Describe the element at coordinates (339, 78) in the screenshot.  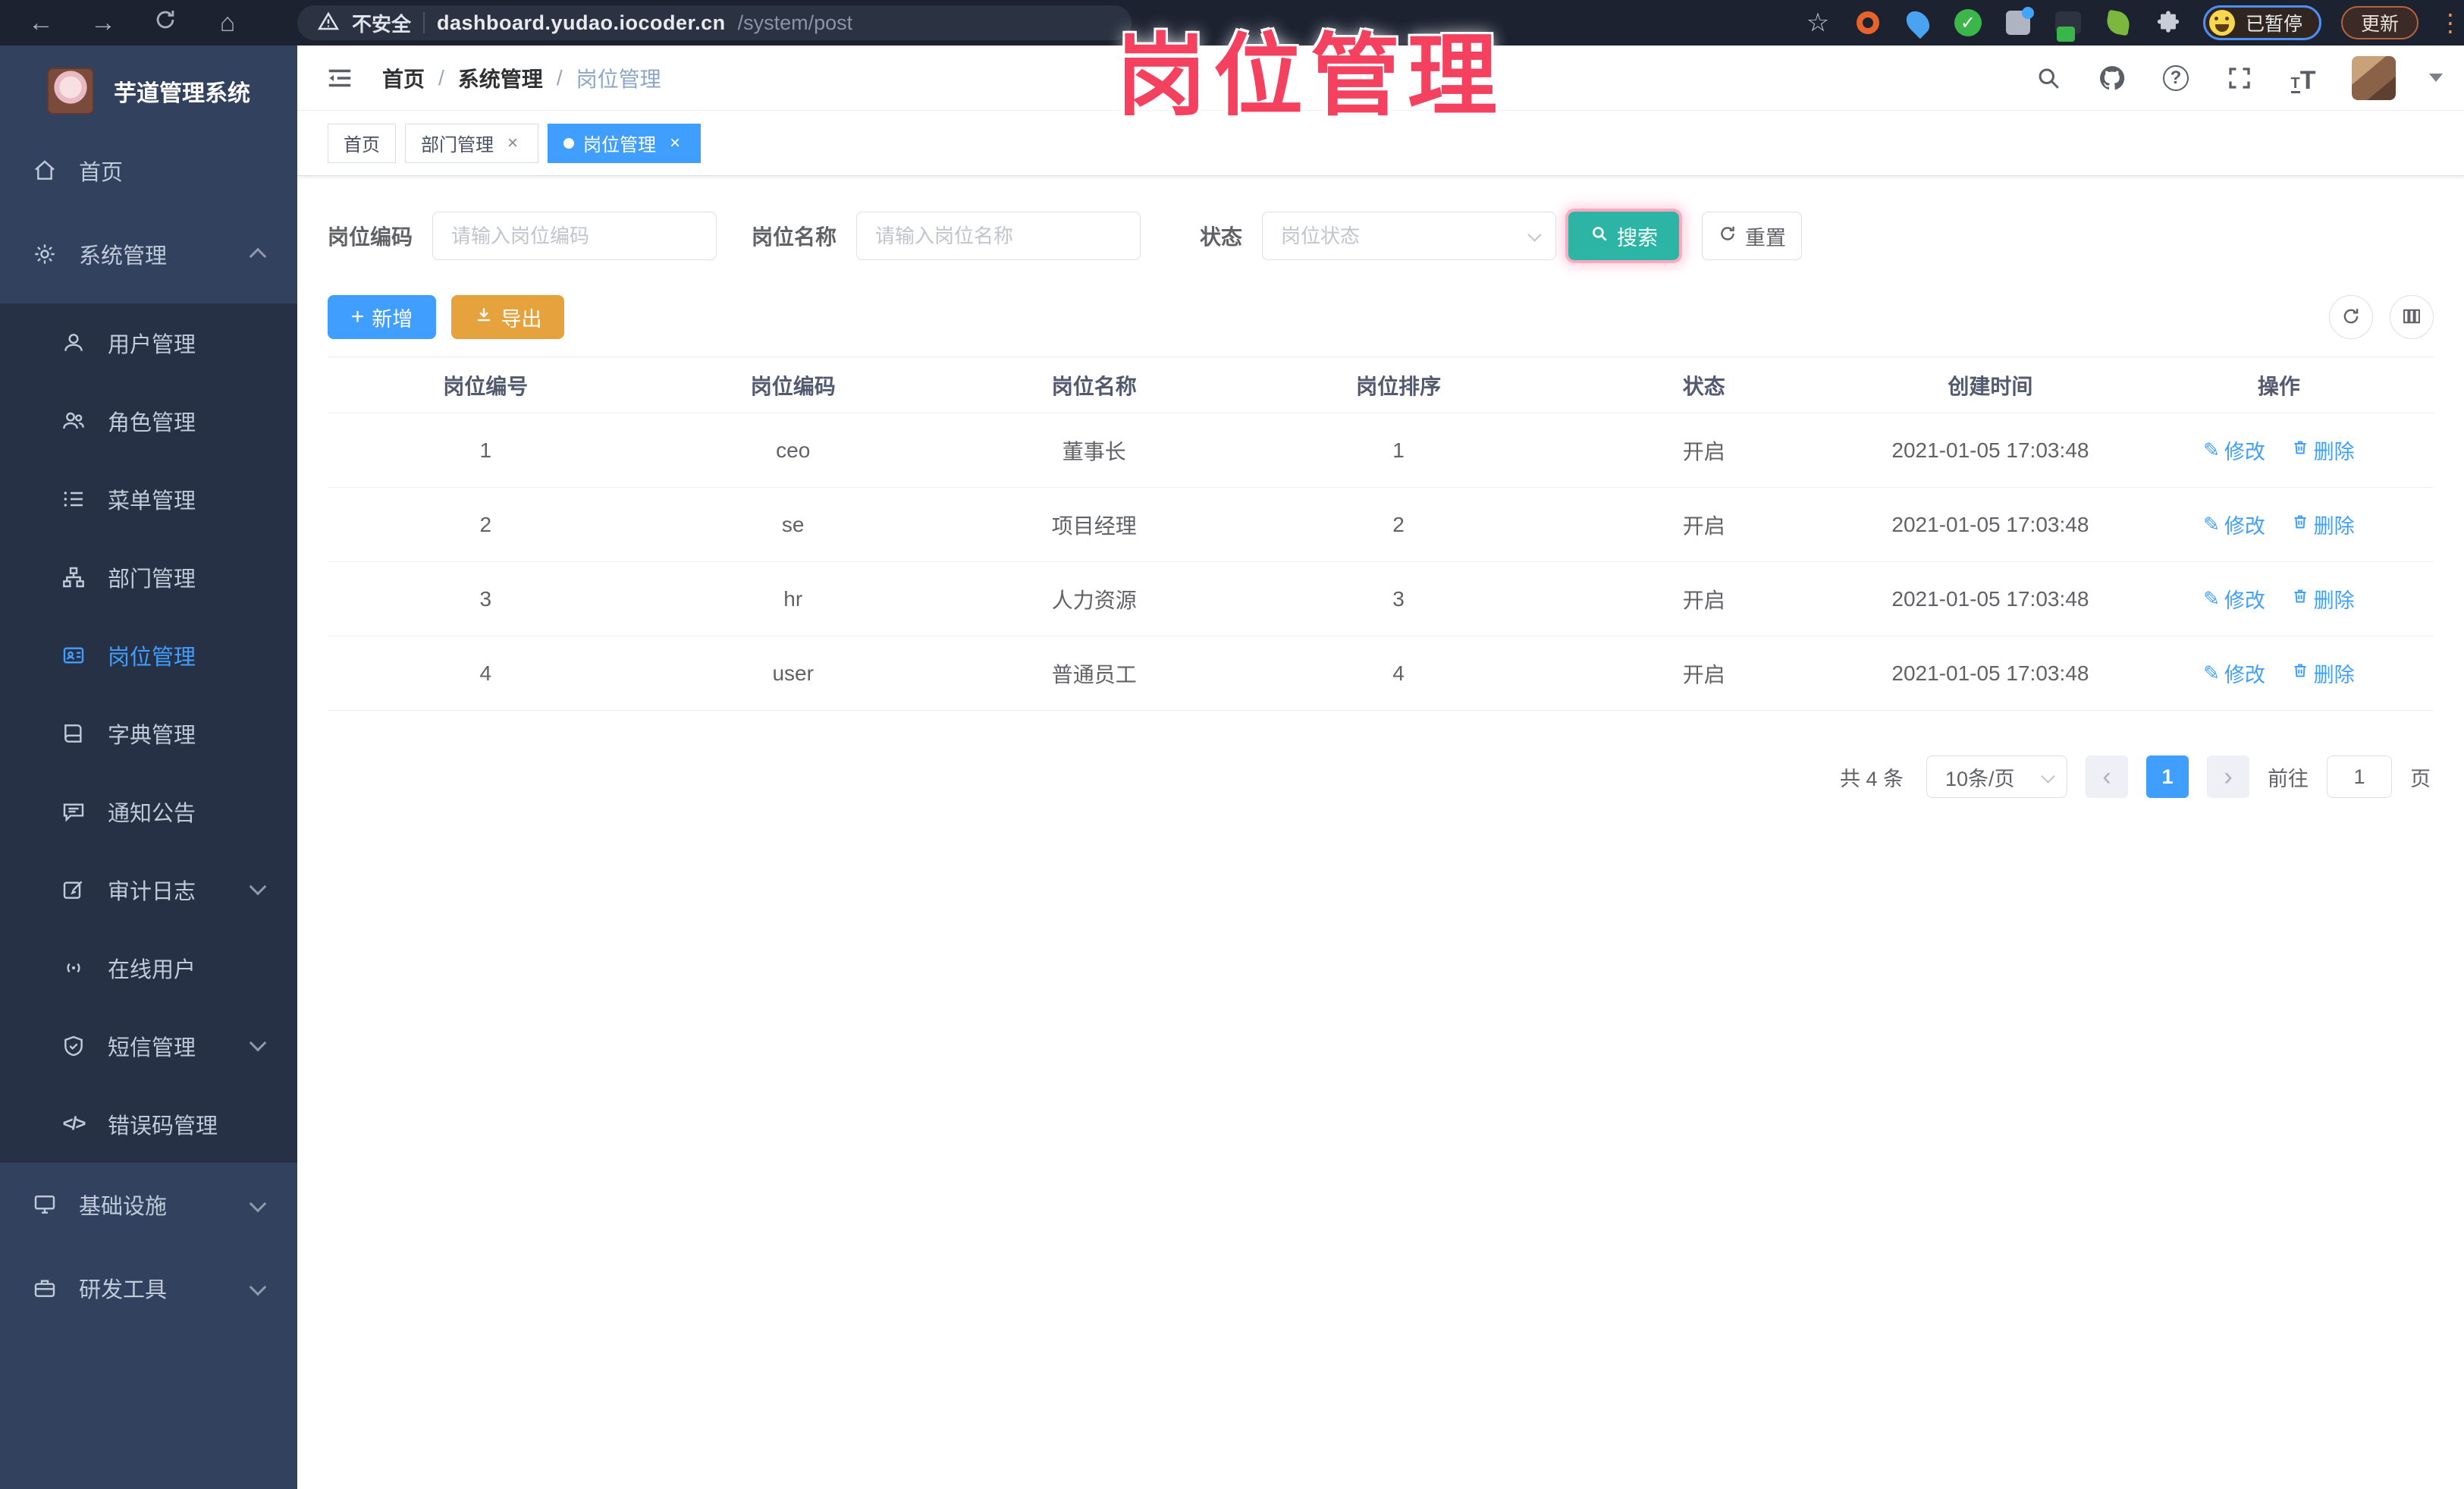
I see `hamburger-icon` at that location.